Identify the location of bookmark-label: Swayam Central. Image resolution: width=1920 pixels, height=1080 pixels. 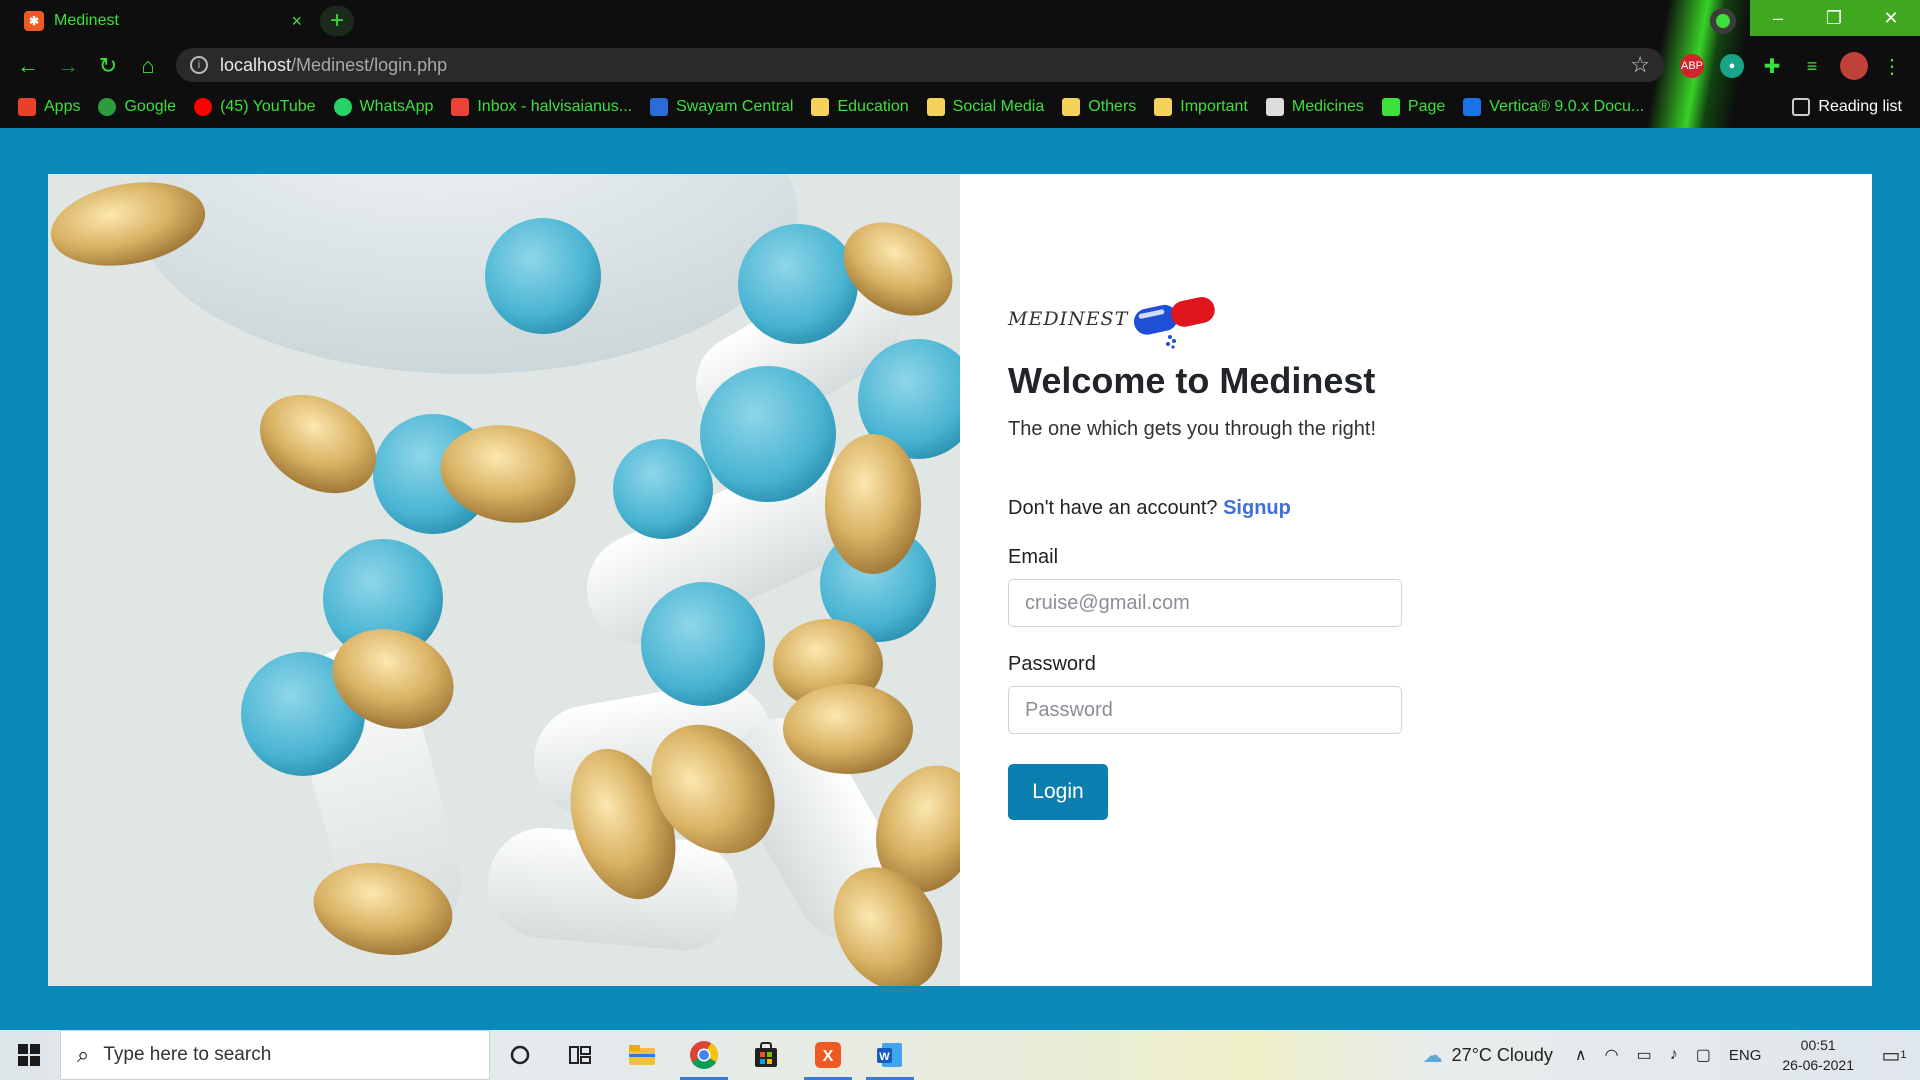
(735, 106).